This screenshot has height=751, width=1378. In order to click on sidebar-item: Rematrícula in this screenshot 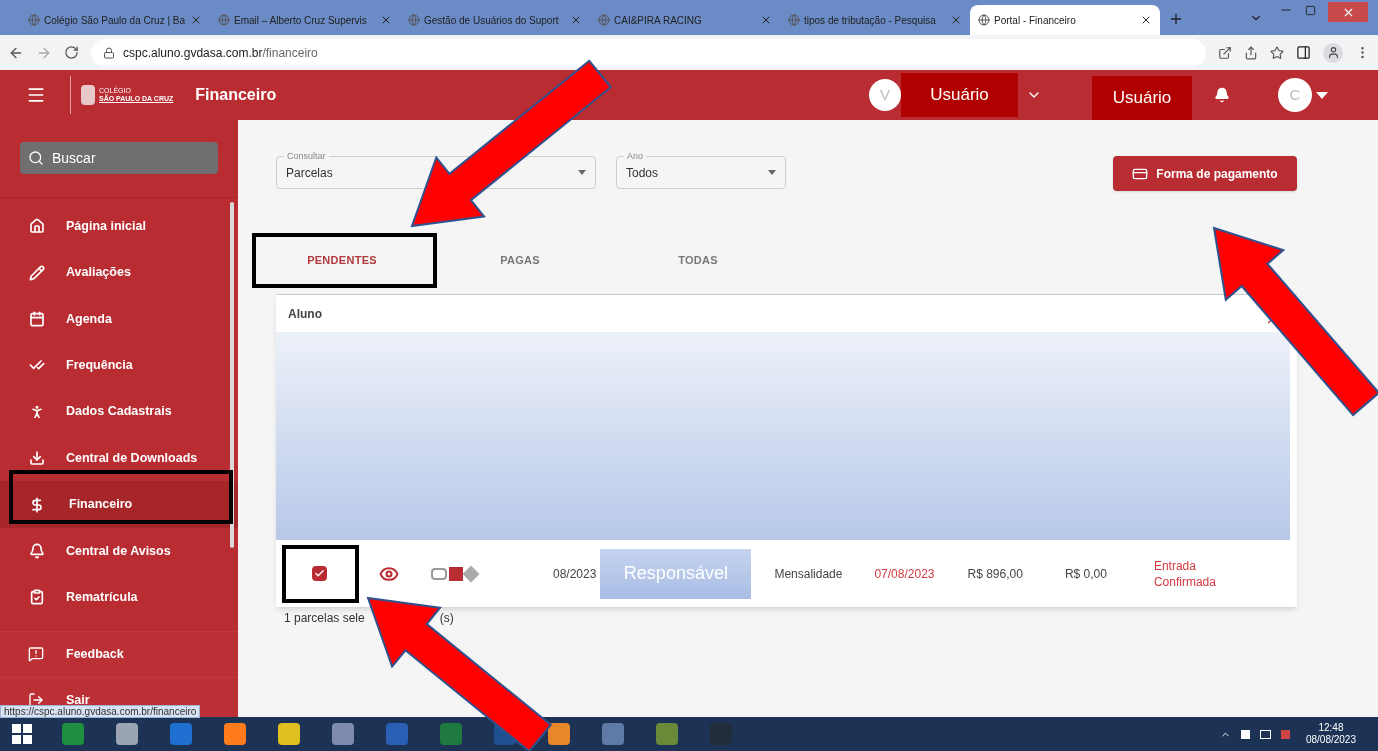, I will do `click(119, 597)`.